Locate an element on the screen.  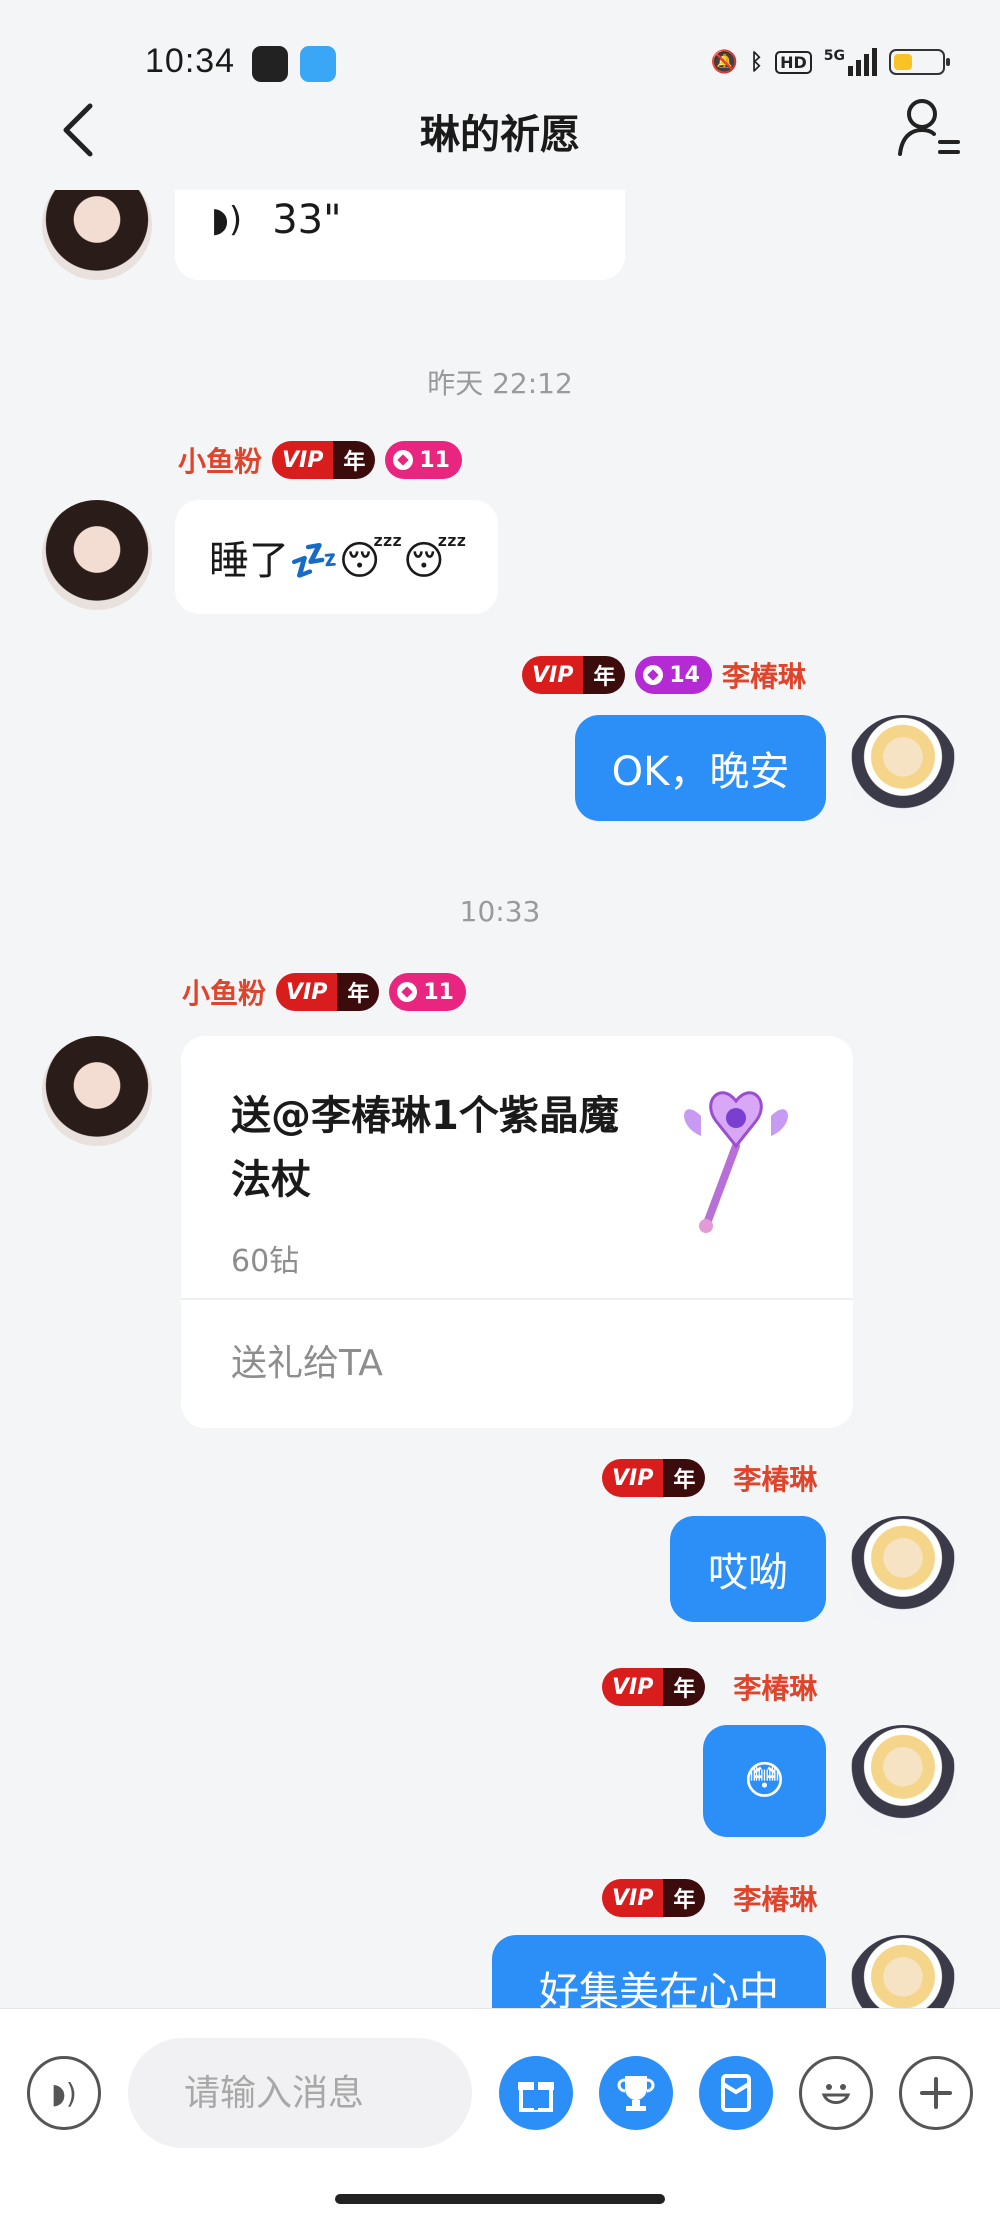
gift-icon is located at coordinates (536, 2097).